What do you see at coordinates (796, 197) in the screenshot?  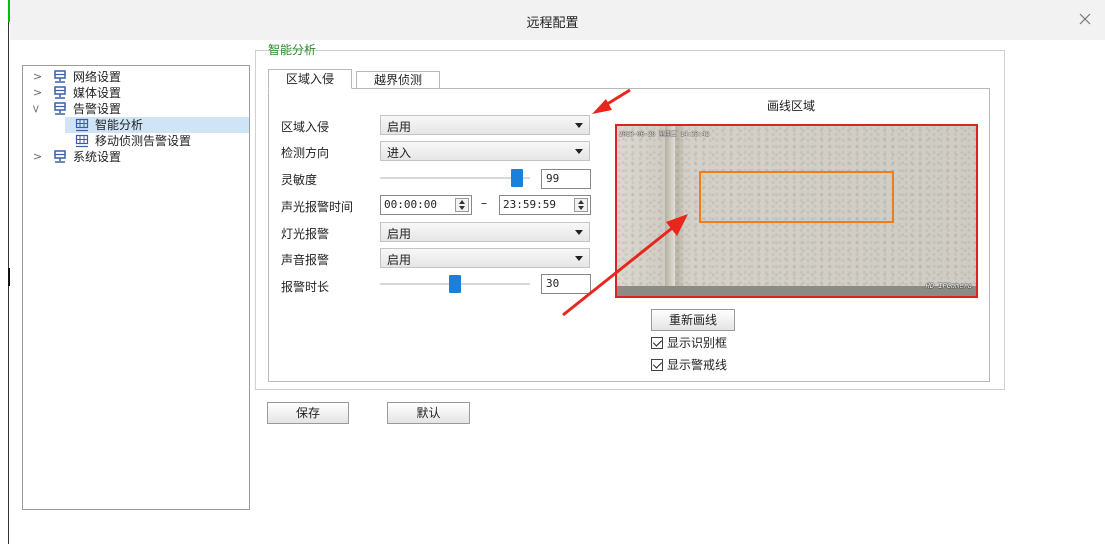 I see `intrusion-zone-rect` at bounding box center [796, 197].